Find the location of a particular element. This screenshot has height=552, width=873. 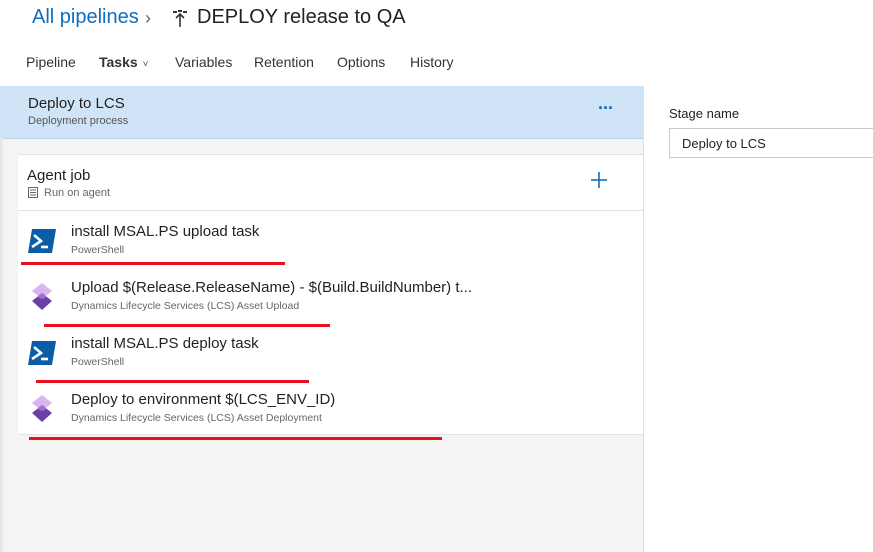

chevron-down-icon: ˅ is located at coordinates (145, 64).